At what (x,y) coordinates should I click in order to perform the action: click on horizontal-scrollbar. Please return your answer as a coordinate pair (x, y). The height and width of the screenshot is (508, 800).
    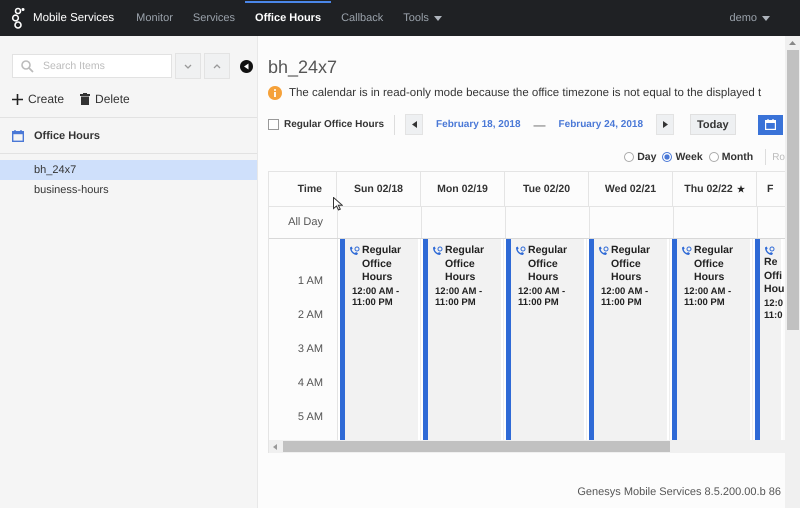
    Looking at the image, I should click on (527, 446).